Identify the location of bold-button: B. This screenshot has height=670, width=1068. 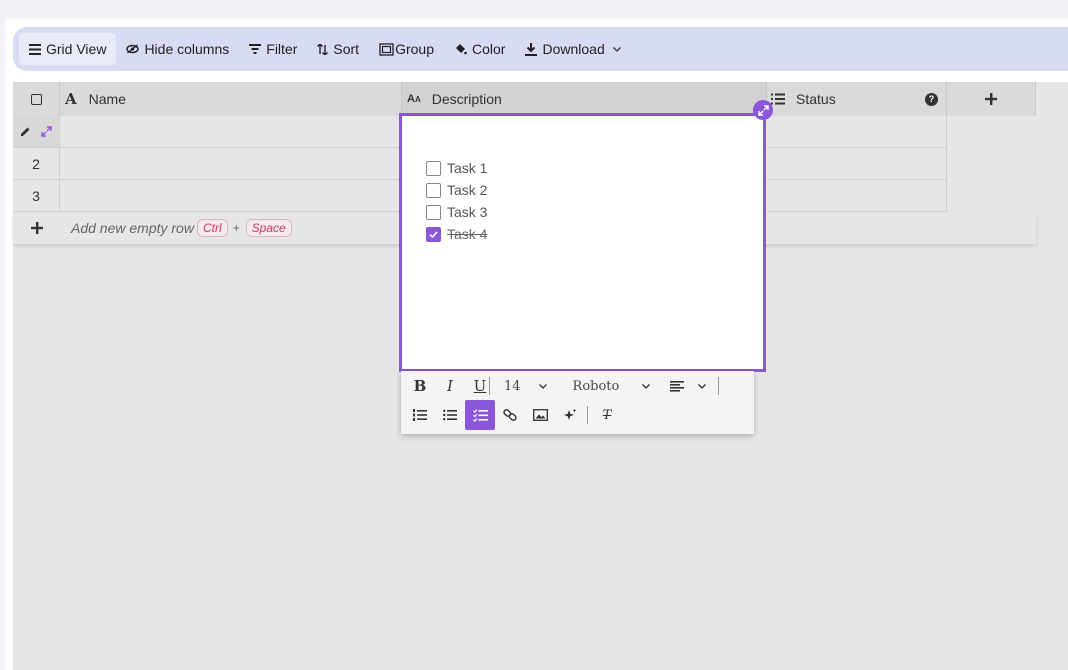
(420, 386).